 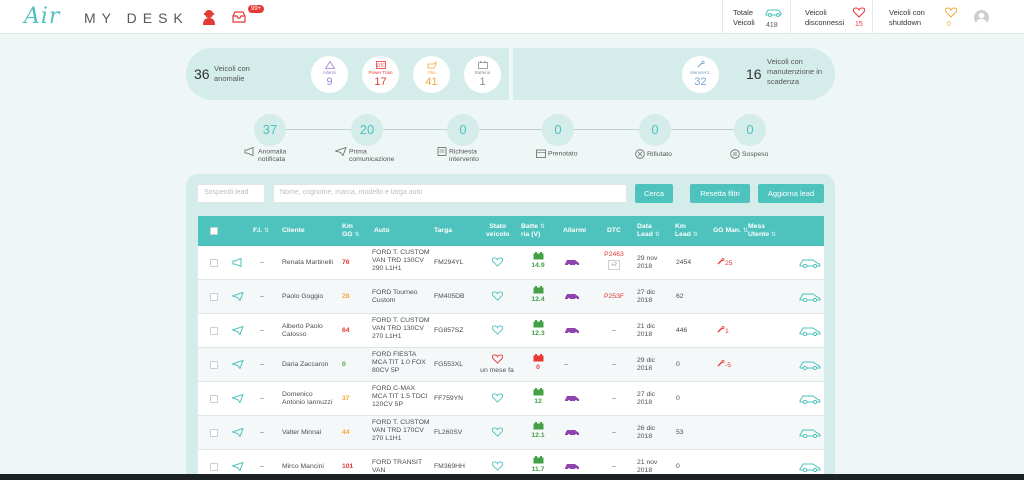 I want to click on dtc-more-badge: +2, so click(x=614, y=265).